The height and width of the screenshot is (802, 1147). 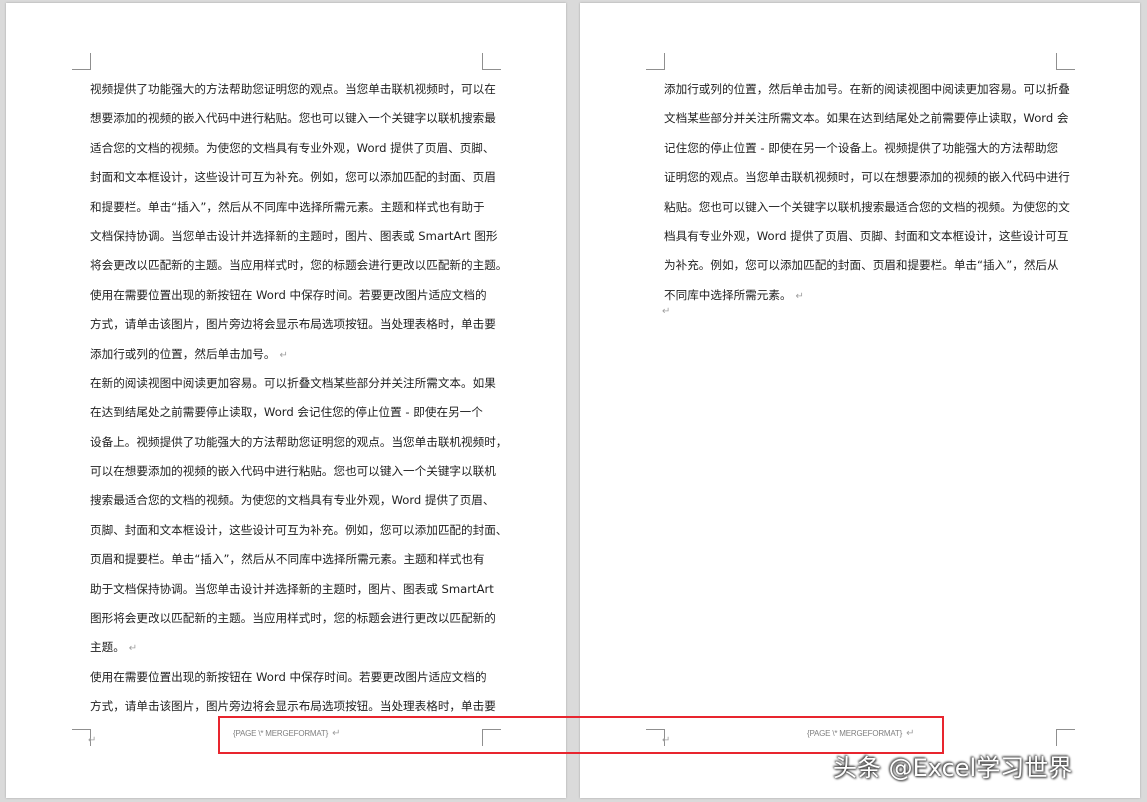 I want to click on text-line: 证明您的观点。当您单击联机视频时，可以在想要添加的视频的嵌入代码中进行, so click(x=867, y=177).